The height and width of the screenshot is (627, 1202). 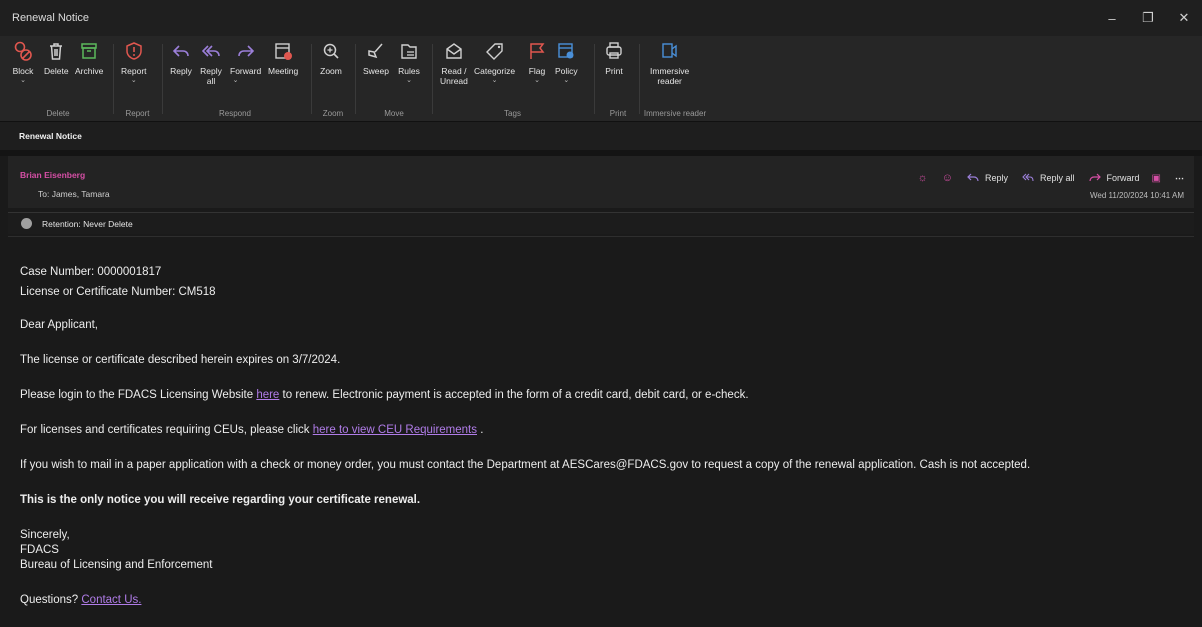 I want to click on reply-icon, so click(x=973, y=177).